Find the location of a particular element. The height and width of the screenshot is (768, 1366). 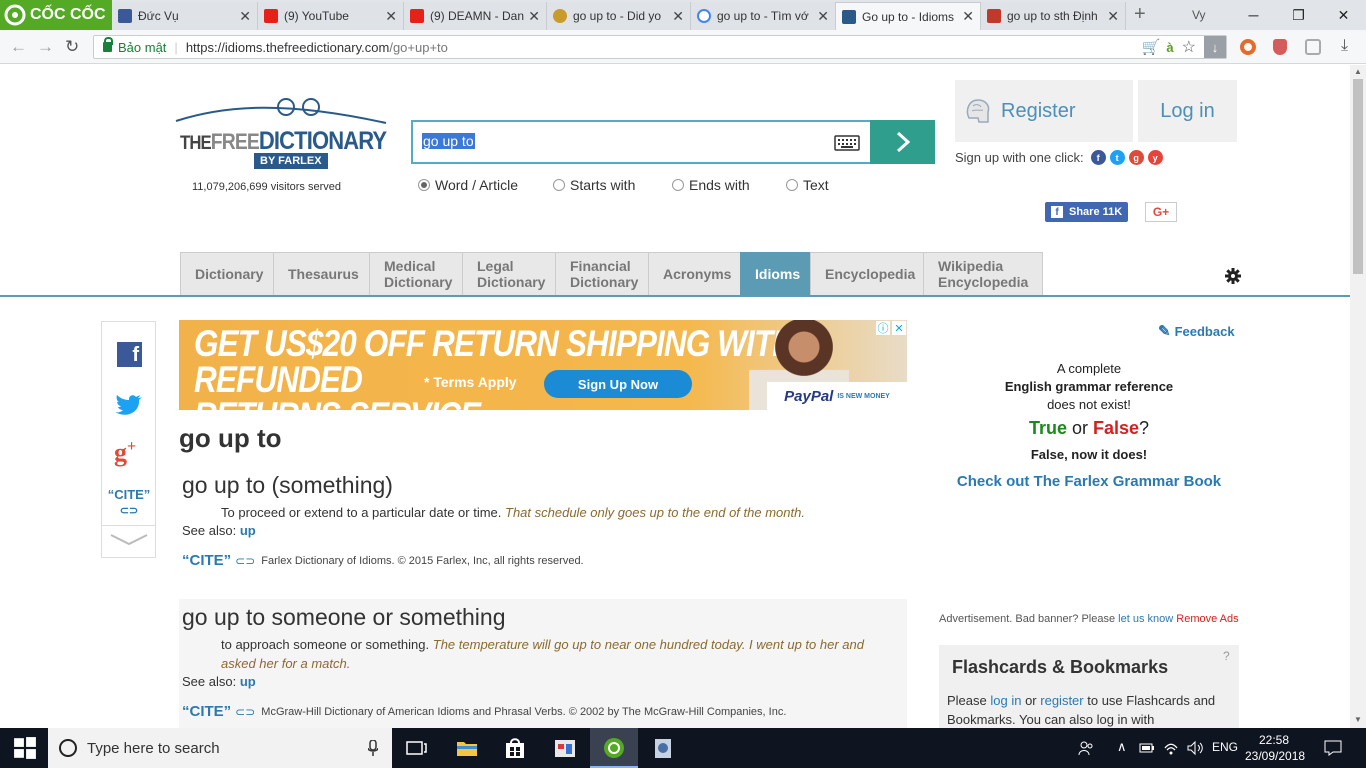

task-view-icon is located at coordinates (416, 748).